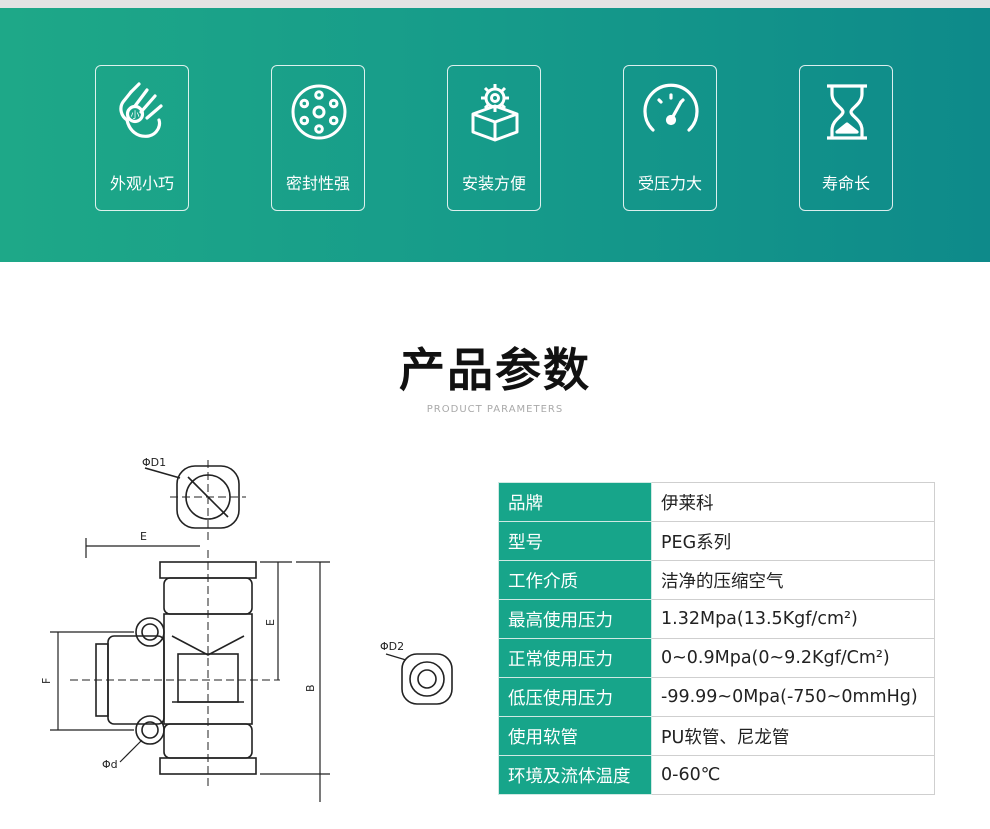  I want to click on feature-card-lifespan: 寿命长, so click(846, 138).